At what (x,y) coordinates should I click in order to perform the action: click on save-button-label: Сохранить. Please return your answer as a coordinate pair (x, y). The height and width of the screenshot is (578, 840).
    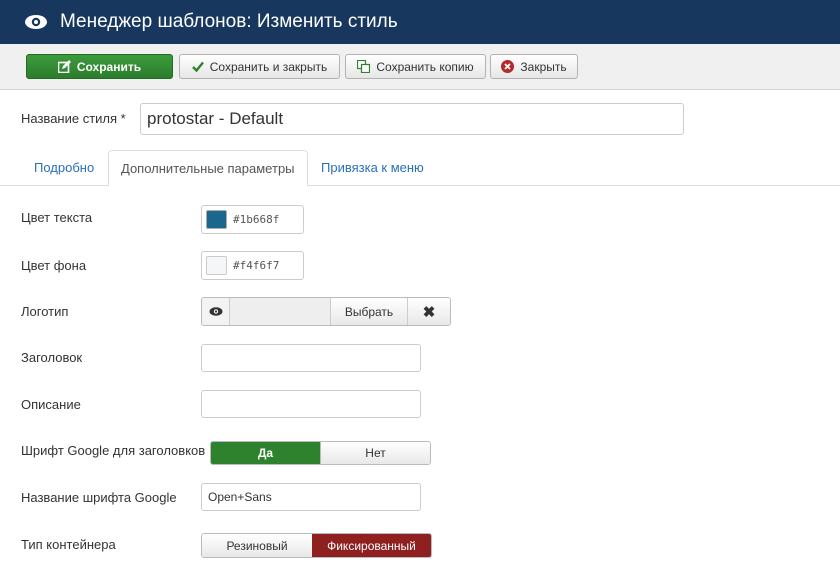
    Looking at the image, I should click on (109, 66).